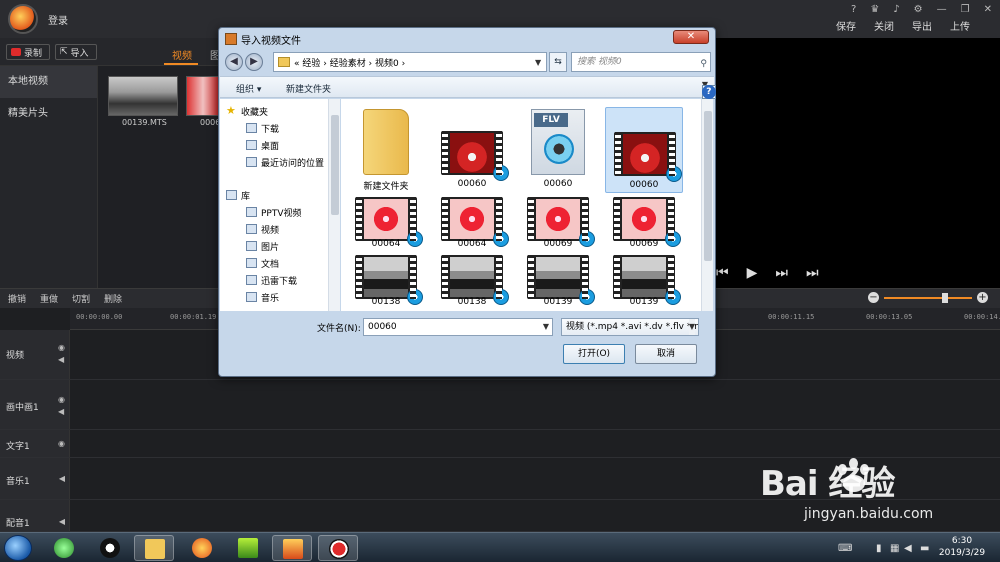 The image size is (1000, 562). What do you see at coordinates (558, 62) in the screenshot?
I see `refresh-icon: ⇆` at bounding box center [558, 62].